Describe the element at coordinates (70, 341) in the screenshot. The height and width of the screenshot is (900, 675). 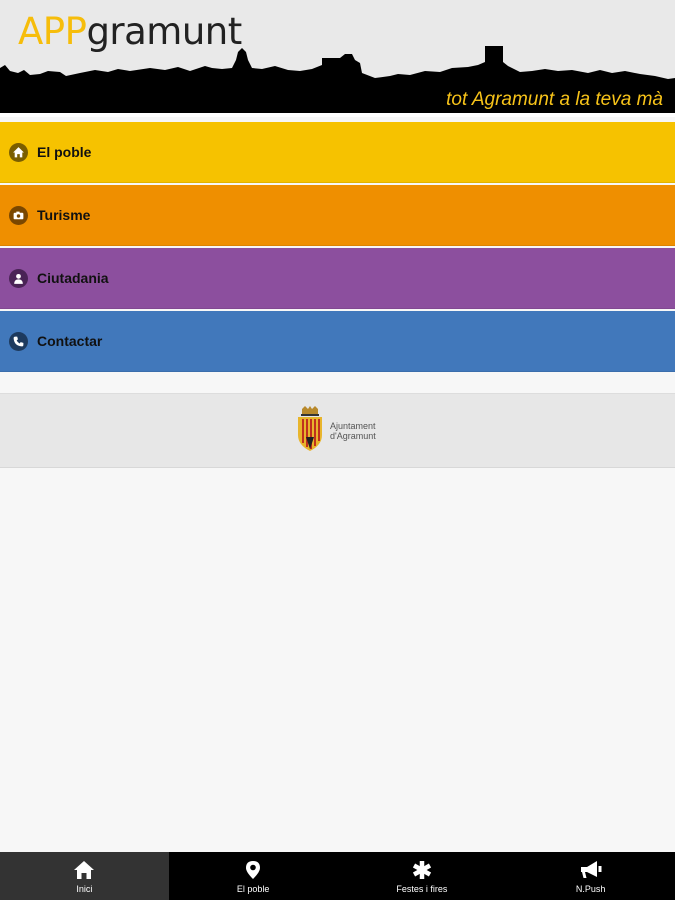
I see `menu-item-label: Contactar` at that location.